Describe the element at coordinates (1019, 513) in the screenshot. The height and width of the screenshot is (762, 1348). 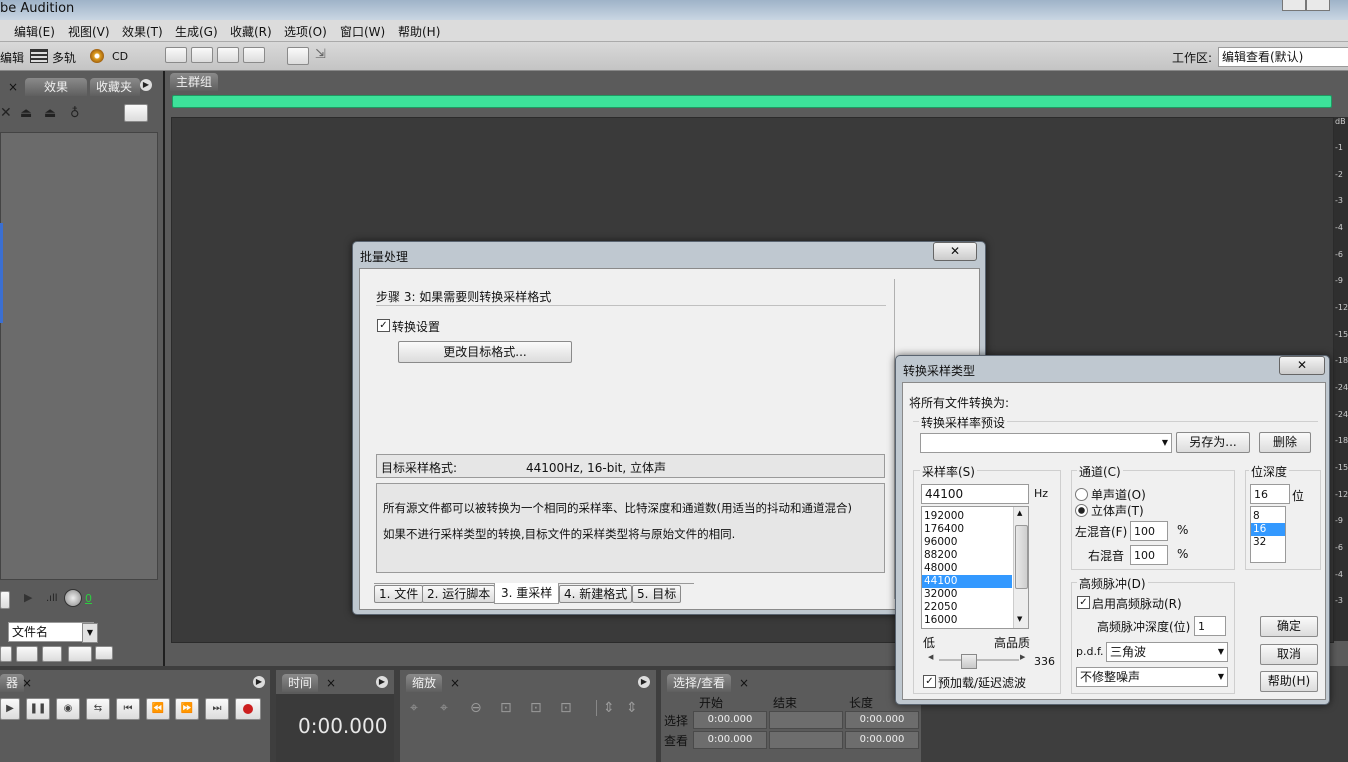
I see `scroll-up-icon: ▲` at that location.